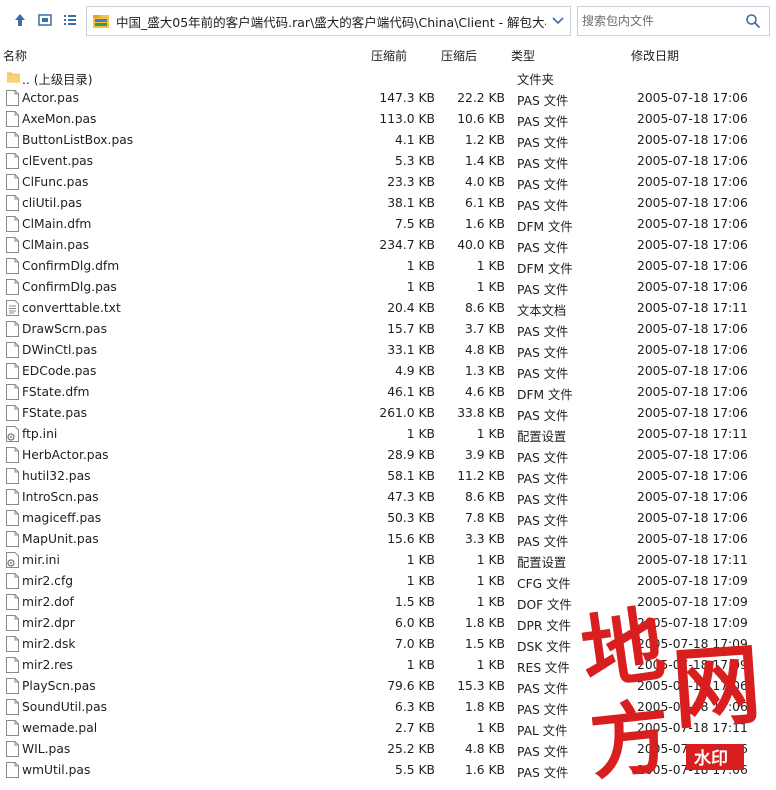 This screenshot has width=776, height=790. I want to click on file-compressed-size: 1 KB, so click(490, 287).